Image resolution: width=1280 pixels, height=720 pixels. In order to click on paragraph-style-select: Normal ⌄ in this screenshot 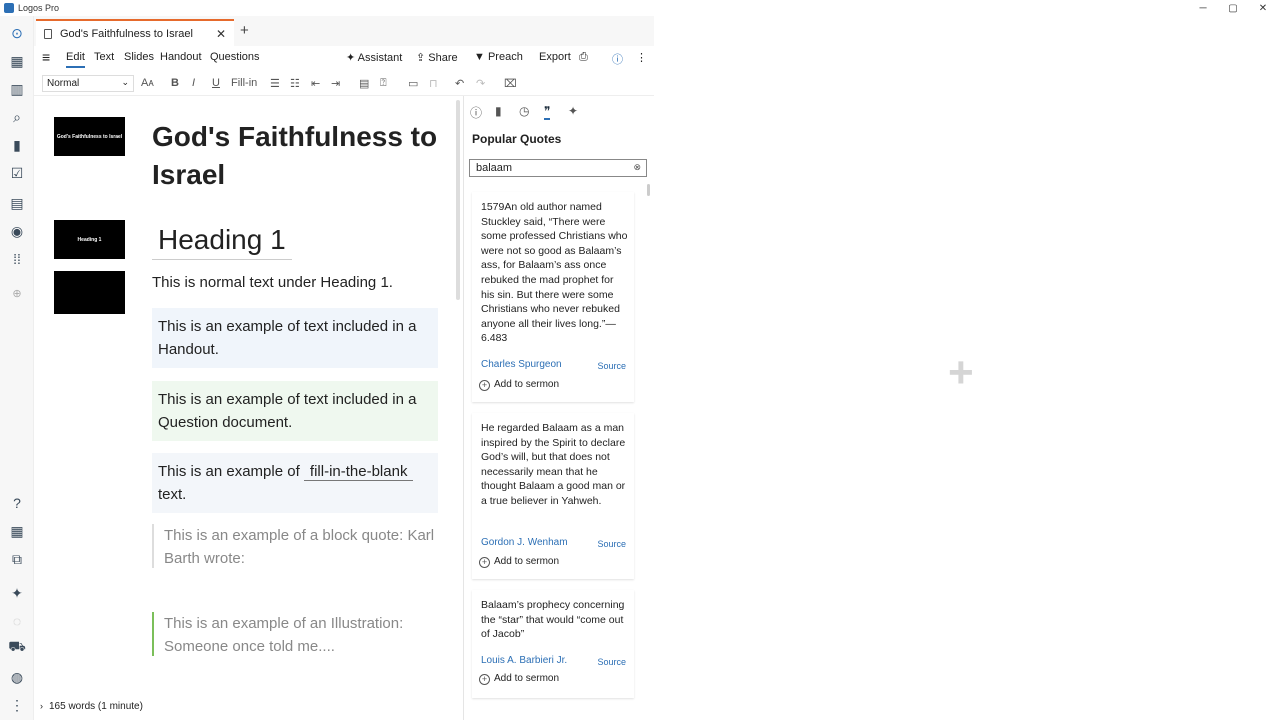, I will do `click(88, 83)`.